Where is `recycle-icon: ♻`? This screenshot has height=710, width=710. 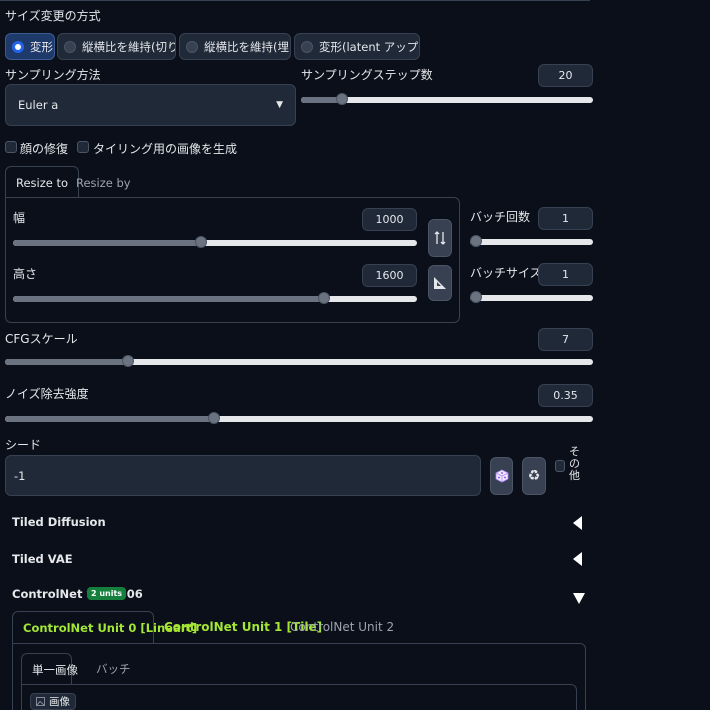
recycle-icon: ♻ is located at coordinates (534, 476).